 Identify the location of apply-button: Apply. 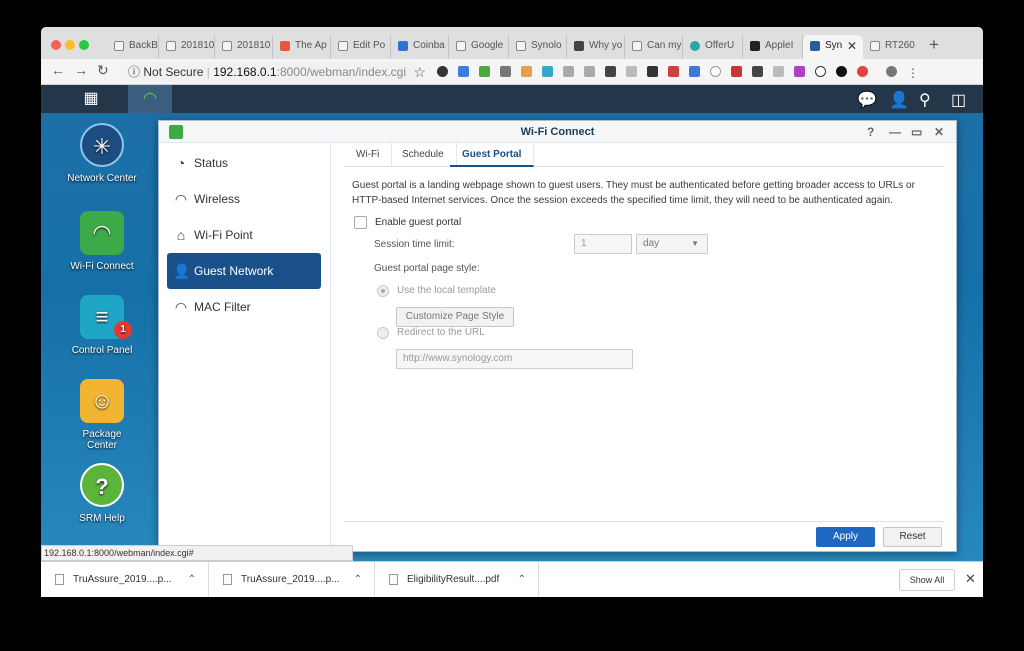
(845, 537).